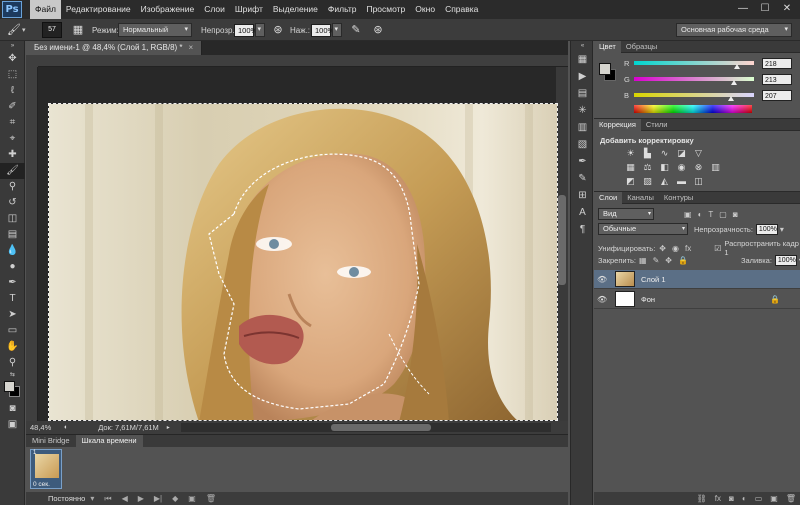 This screenshot has height=505, width=800. What do you see at coordinates (643, 229) in the screenshot?
I see `blend-mode-select: Обычные` at bounding box center [643, 229].